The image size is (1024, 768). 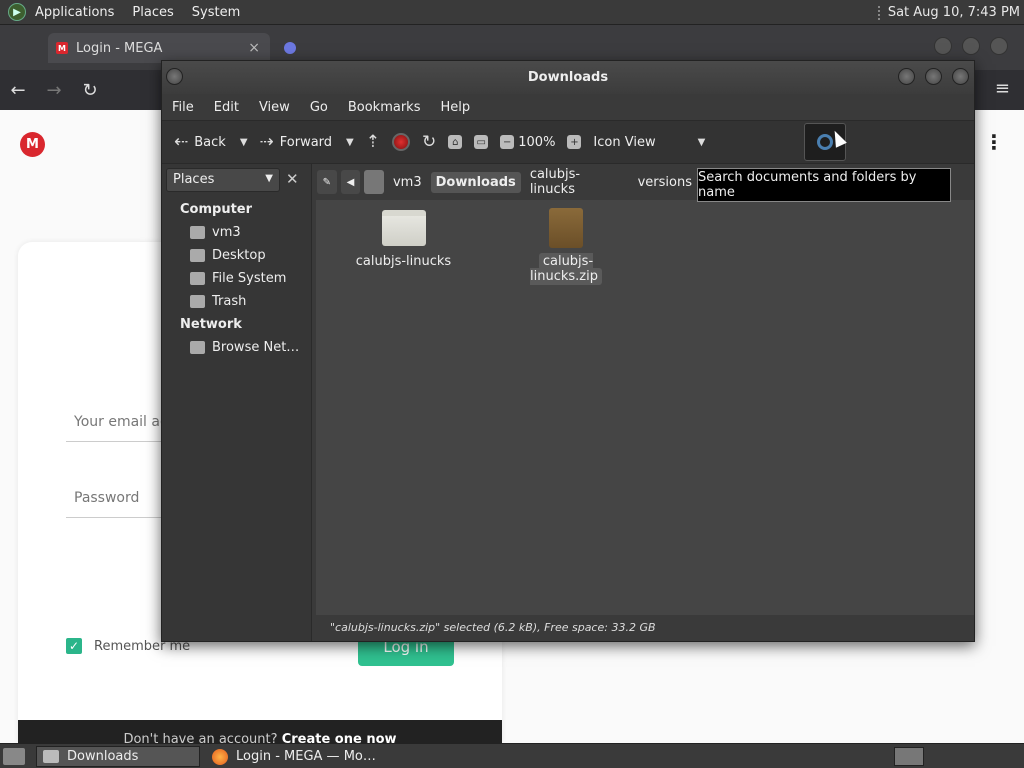 What do you see at coordinates (624, 142) in the screenshot?
I see `view-mode-label: Icon View` at bounding box center [624, 142].